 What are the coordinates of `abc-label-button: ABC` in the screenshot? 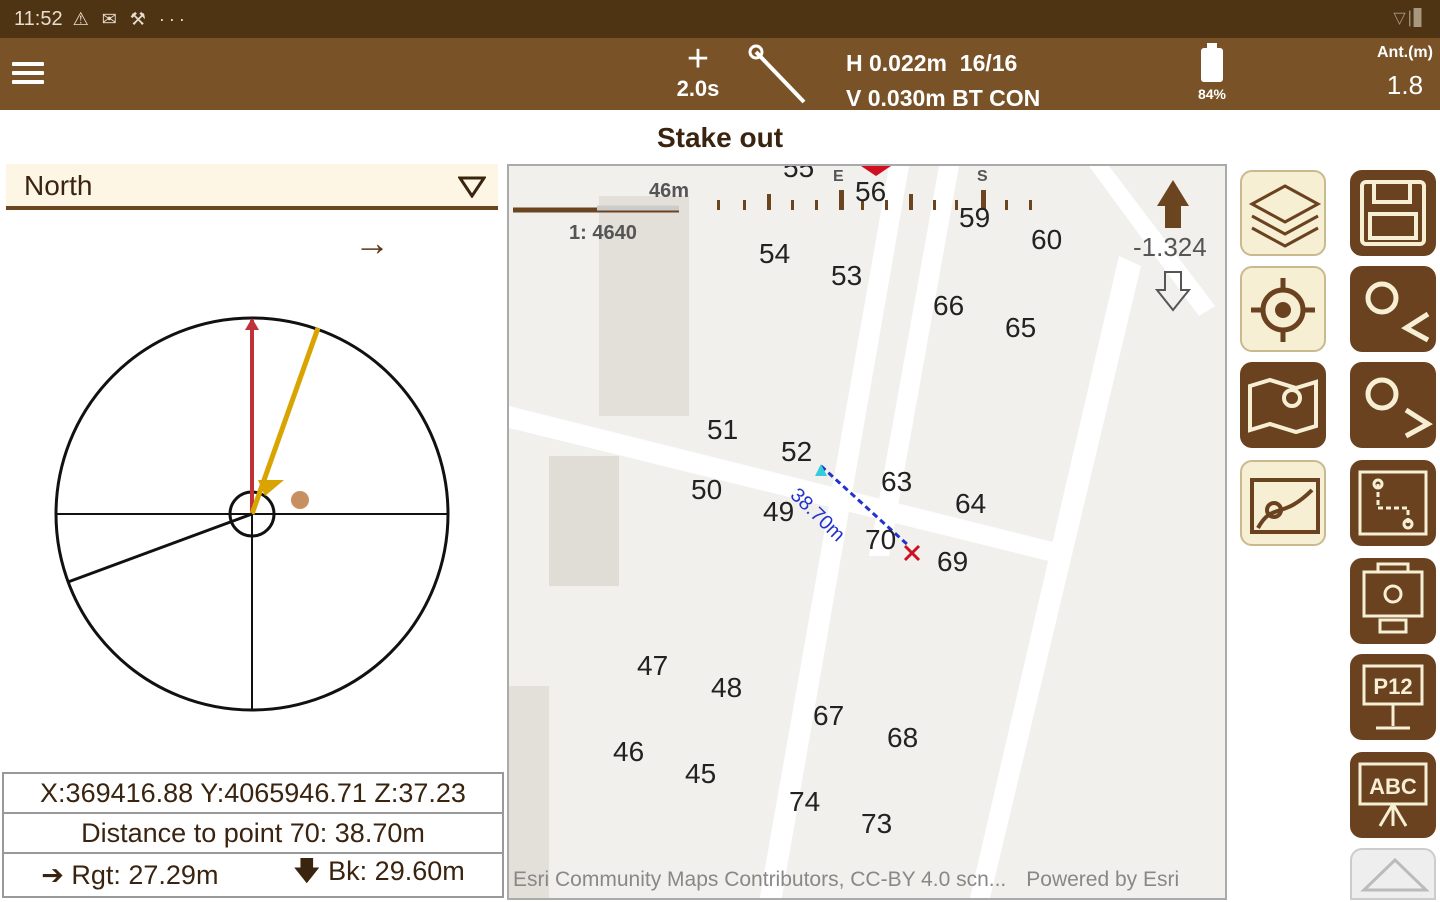 It's located at (1393, 795).